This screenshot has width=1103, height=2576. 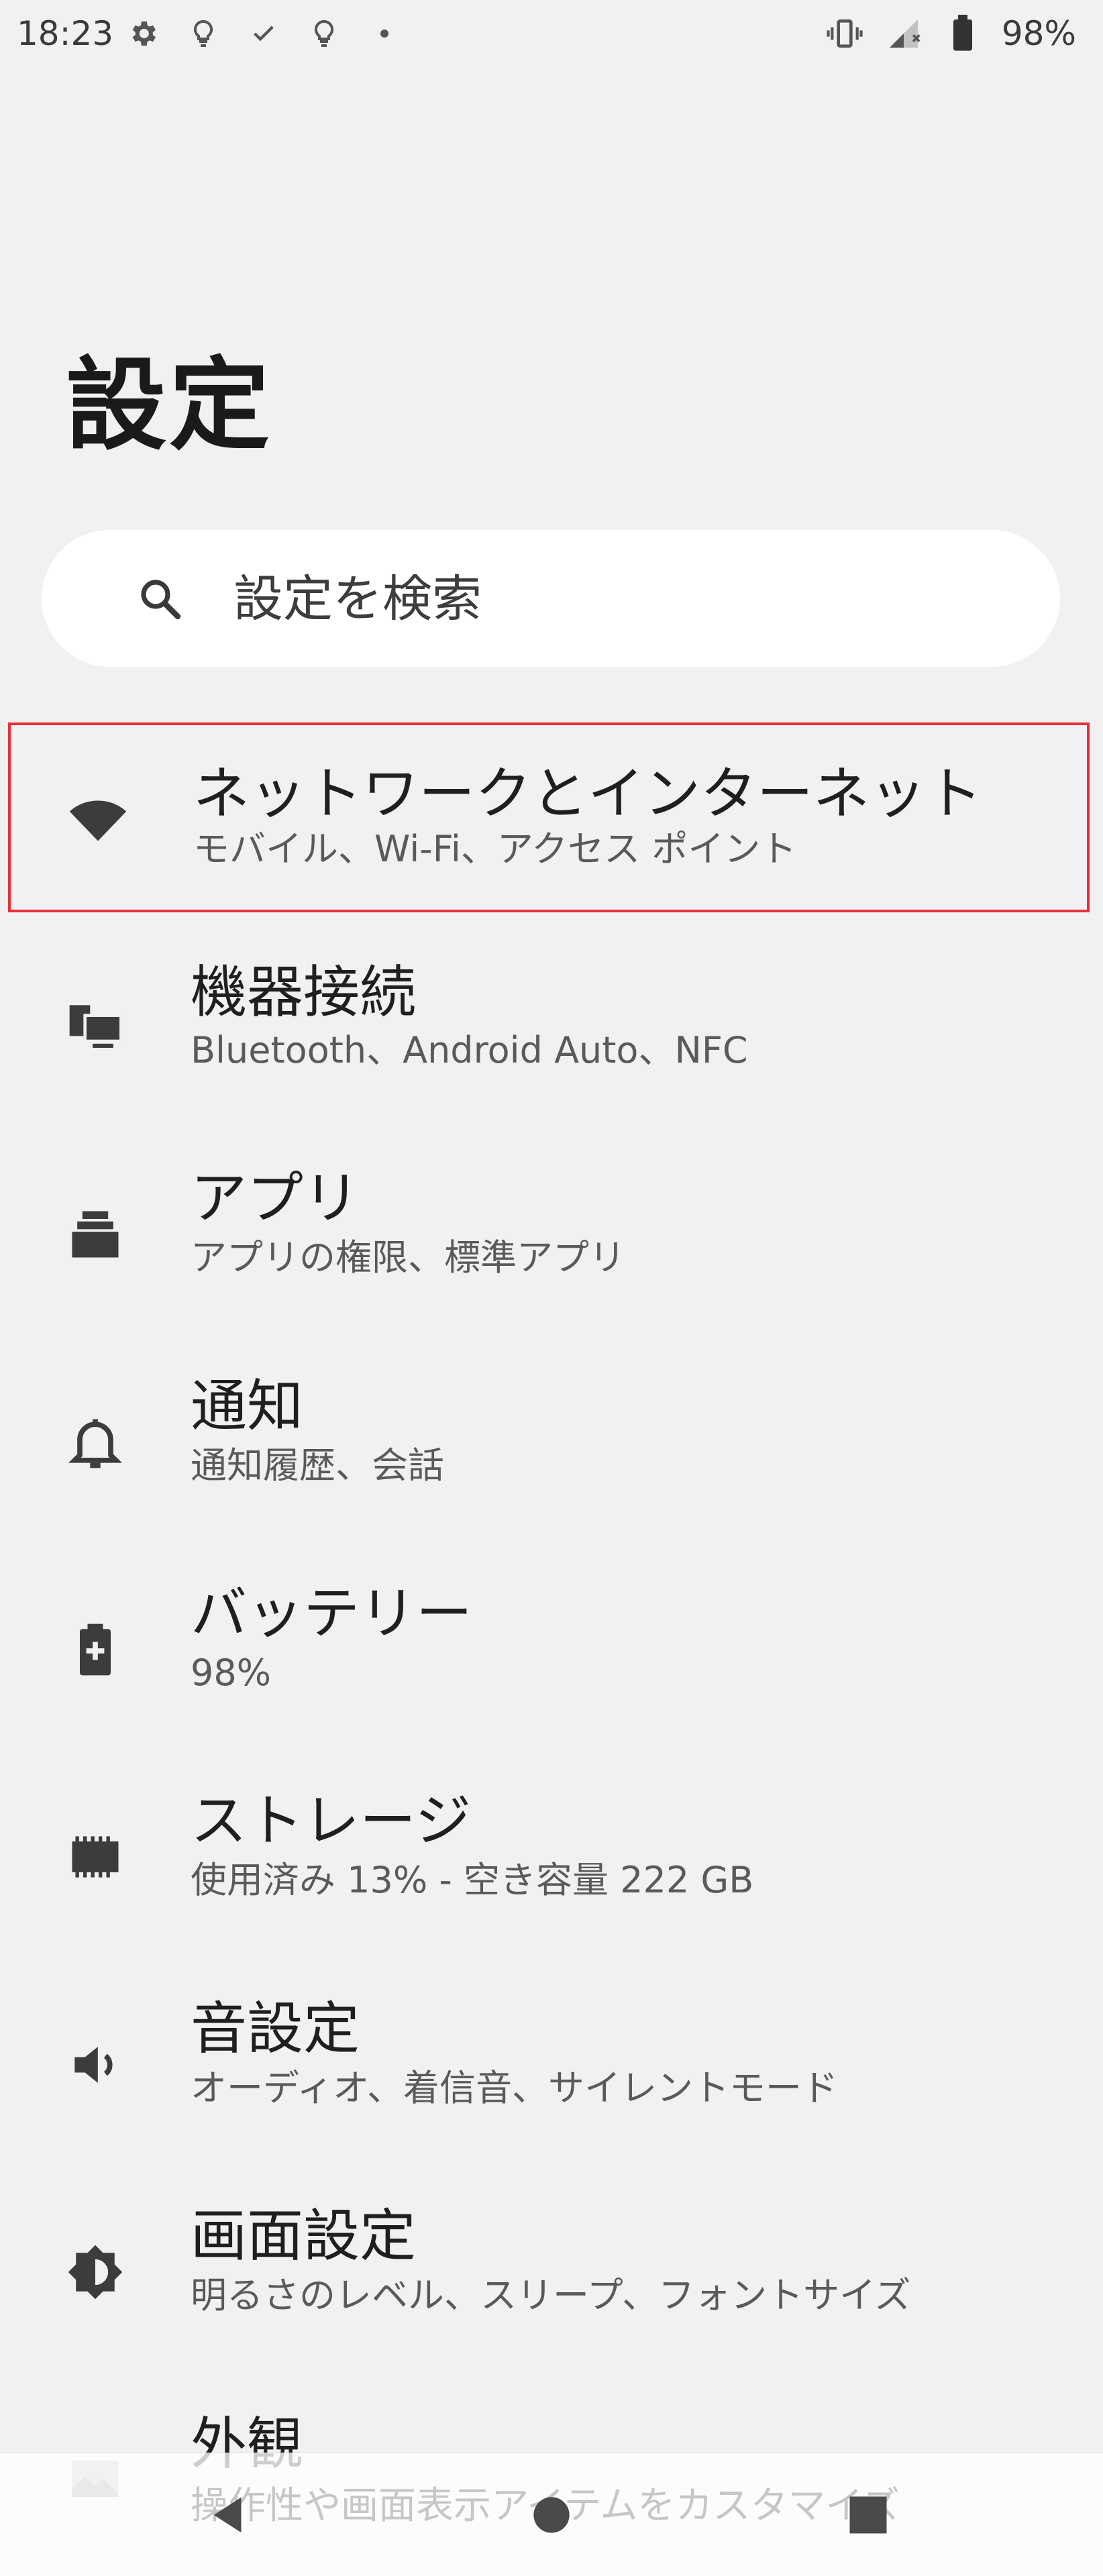 What do you see at coordinates (332, 1821) in the screenshot?
I see `item-title: ストレージ` at bounding box center [332, 1821].